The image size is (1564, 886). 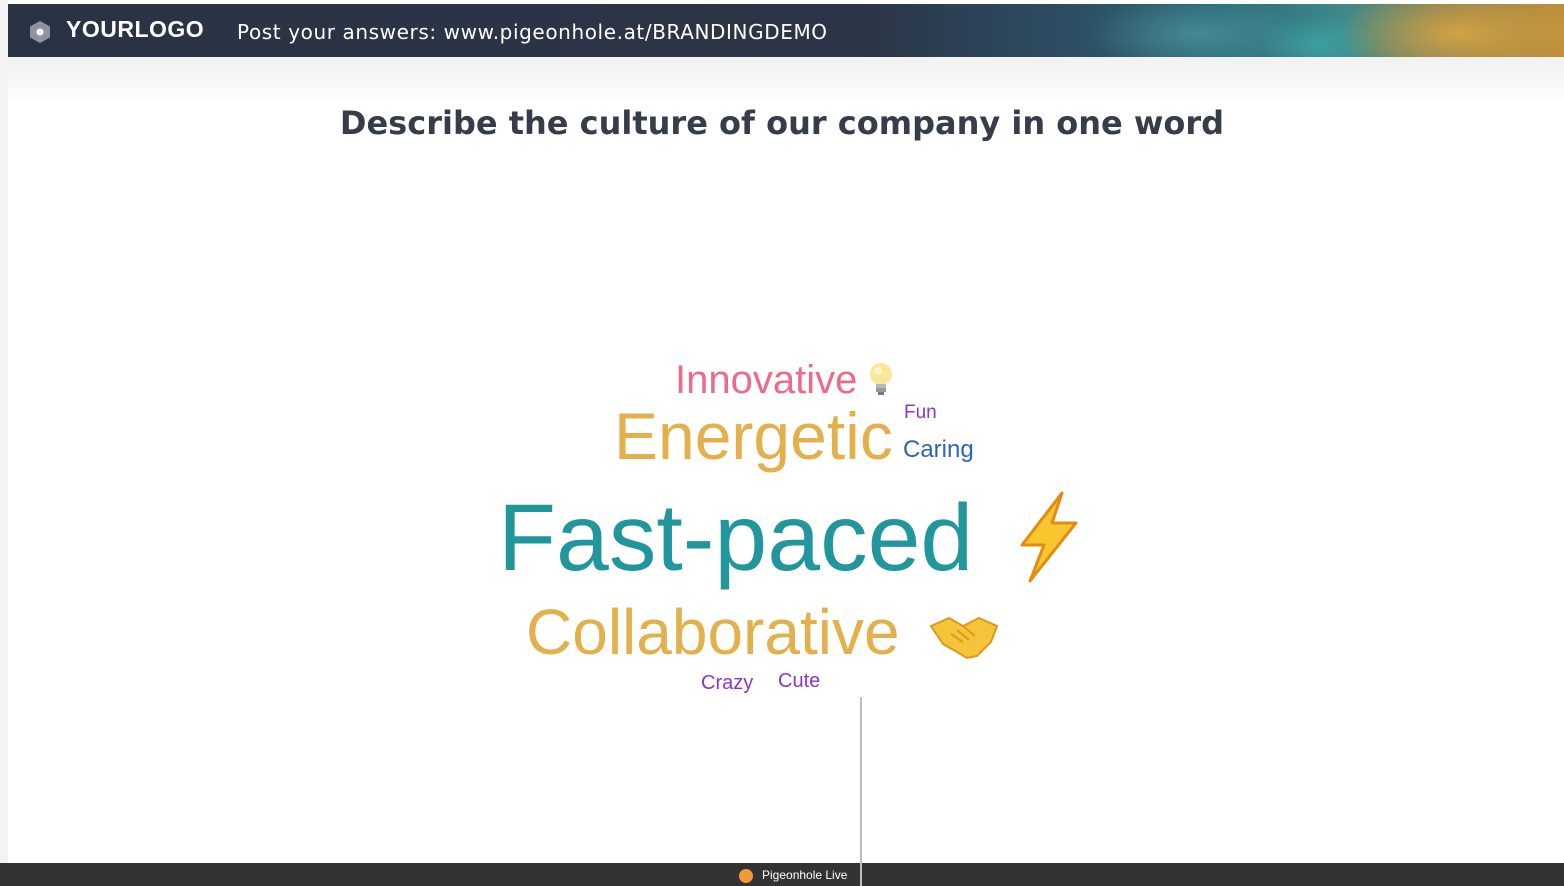 I want to click on lightbulb-icon, so click(x=881, y=379).